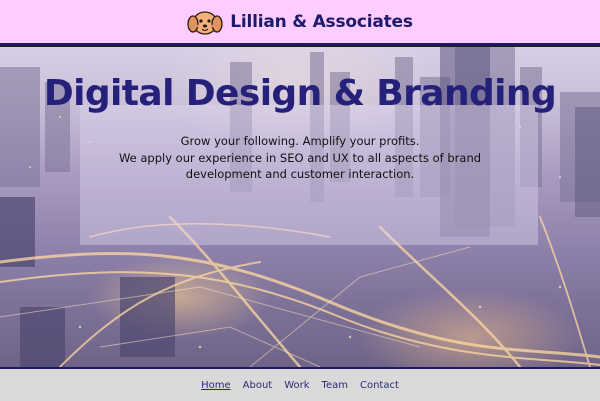 The width and height of the screenshot is (600, 401). I want to click on site-header: Lillian & Associates, so click(300, 22).